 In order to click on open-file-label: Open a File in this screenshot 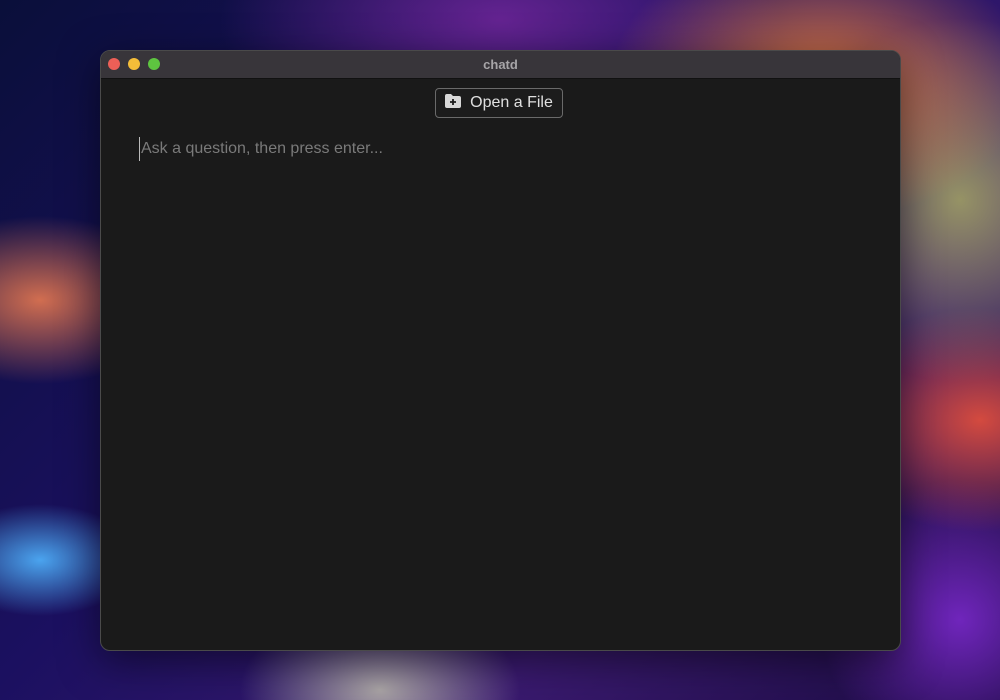, I will do `click(511, 102)`.